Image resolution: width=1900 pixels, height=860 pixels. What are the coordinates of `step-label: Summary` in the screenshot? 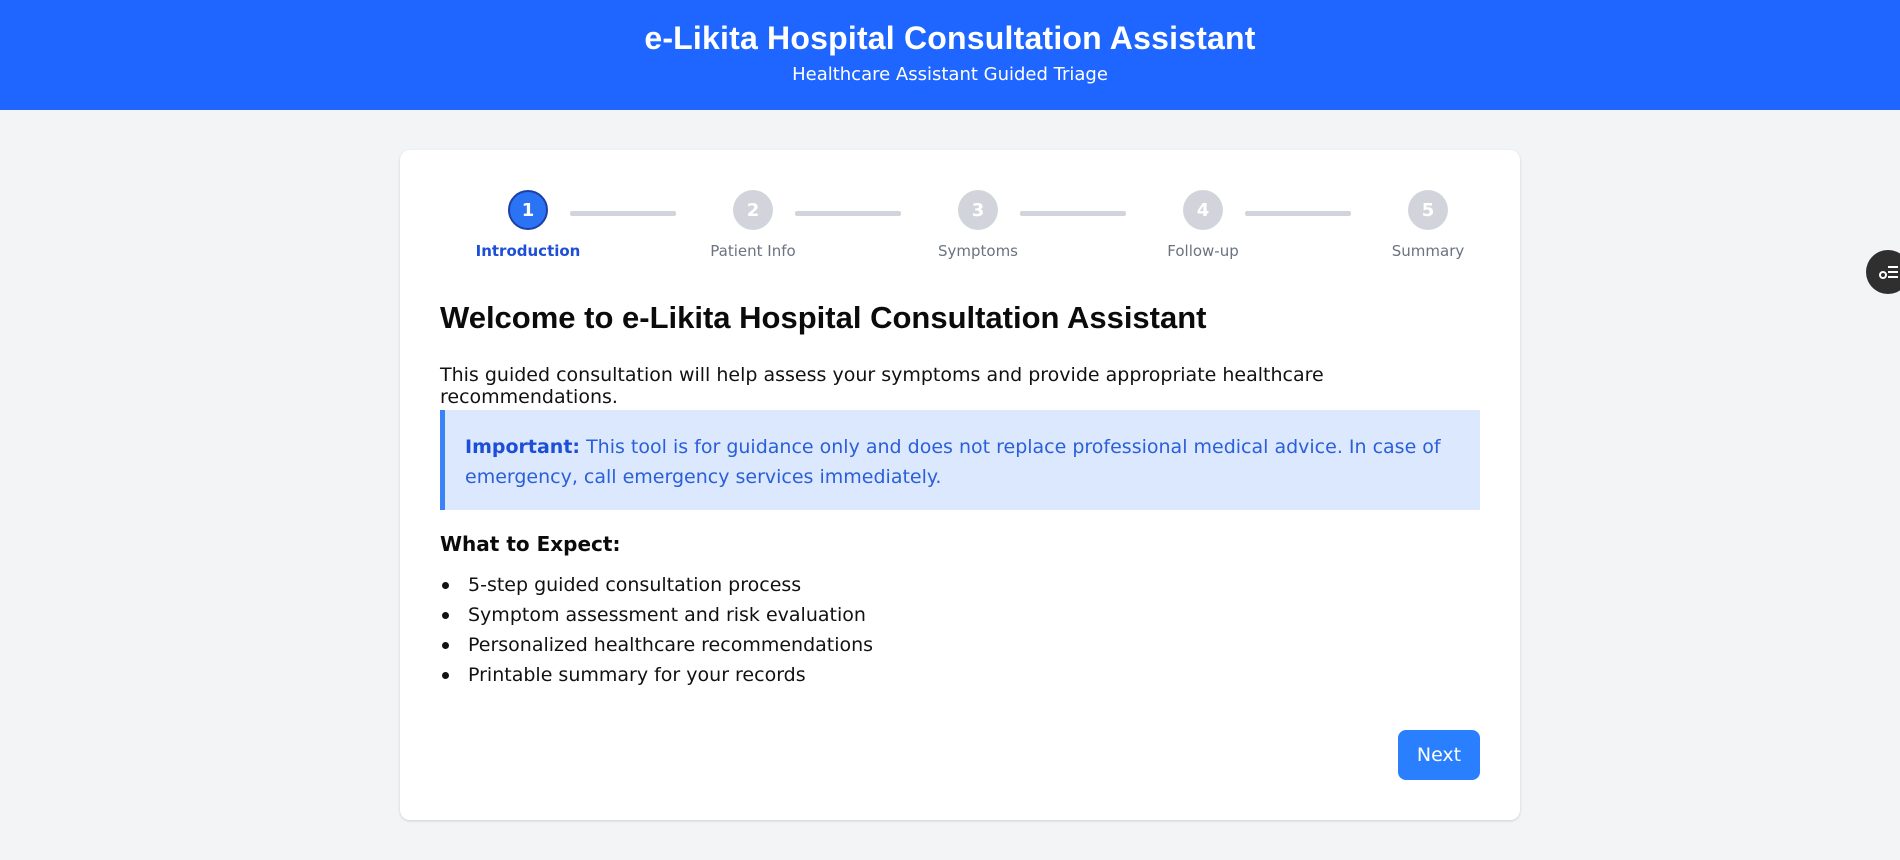 It's located at (1428, 251).